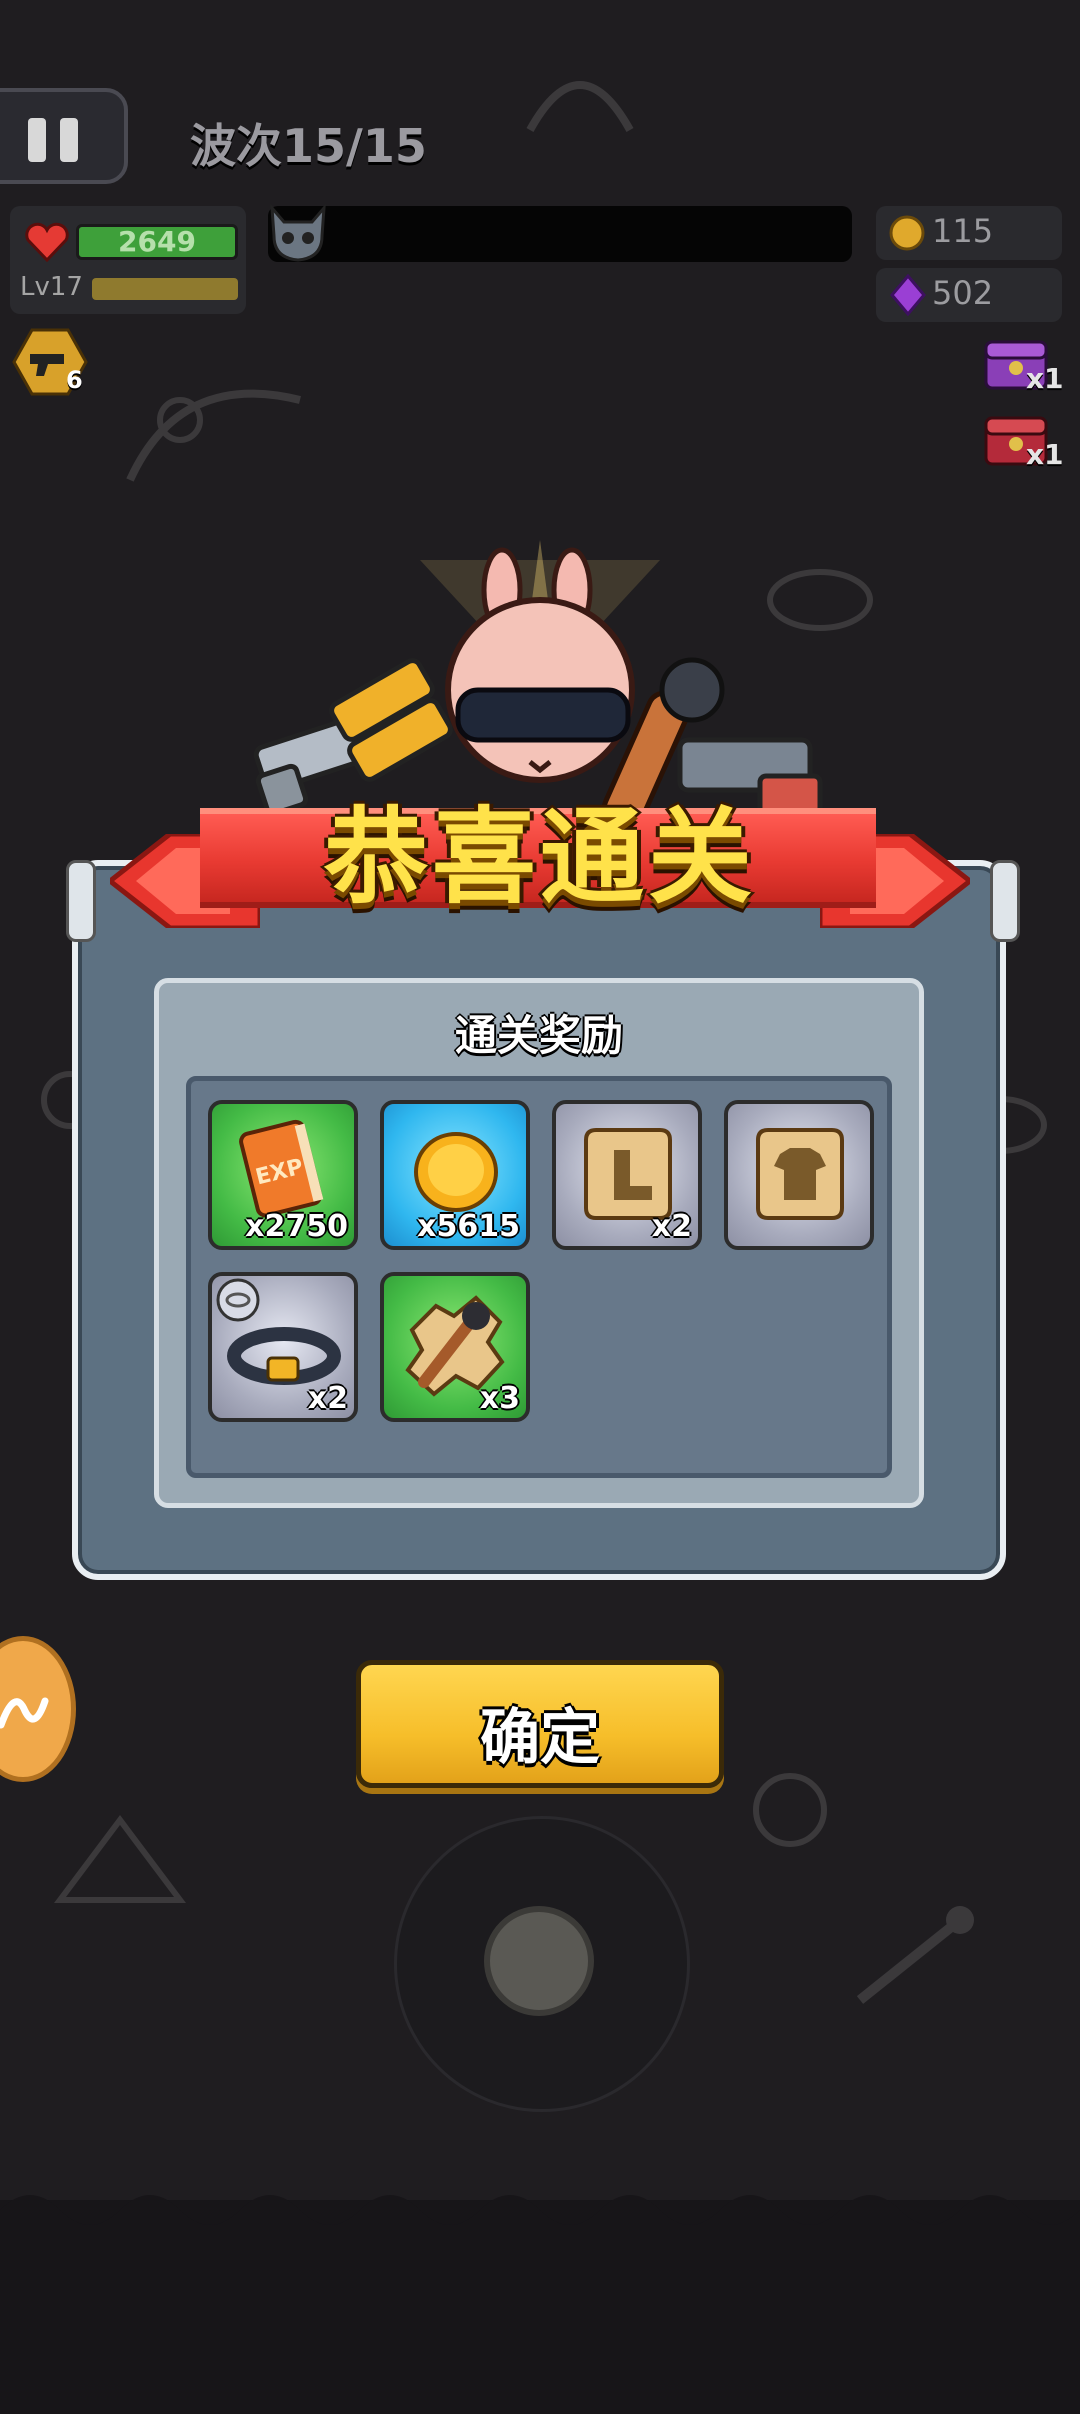  I want to click on ground-edge, so click(540, 2217).